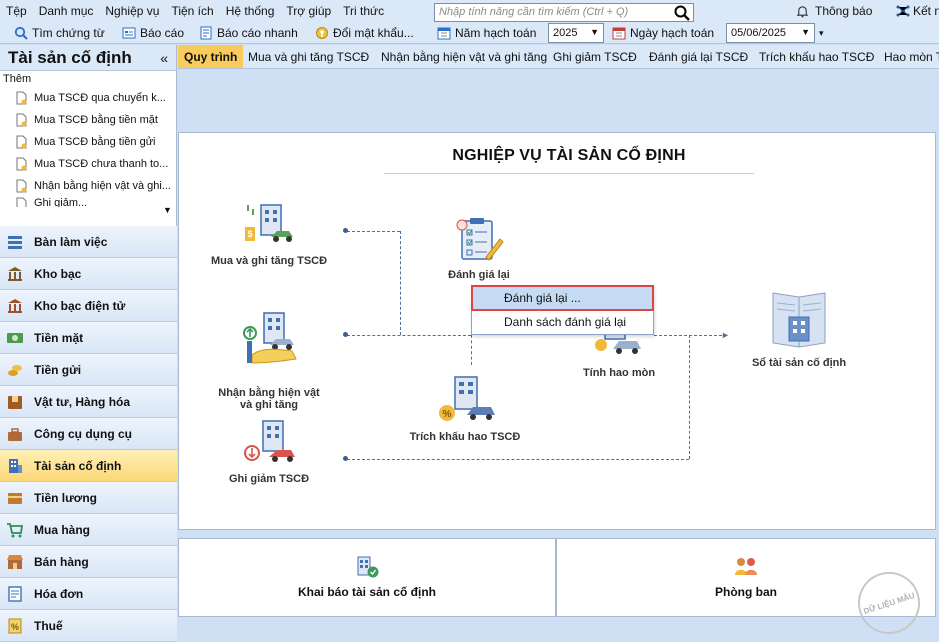 This screenshot has height=642, width=939. What do you see at coordinates (363, 11) in the screenshot?
I see `menu-knowledge: Tri thức` at bounding box center [363, 11].